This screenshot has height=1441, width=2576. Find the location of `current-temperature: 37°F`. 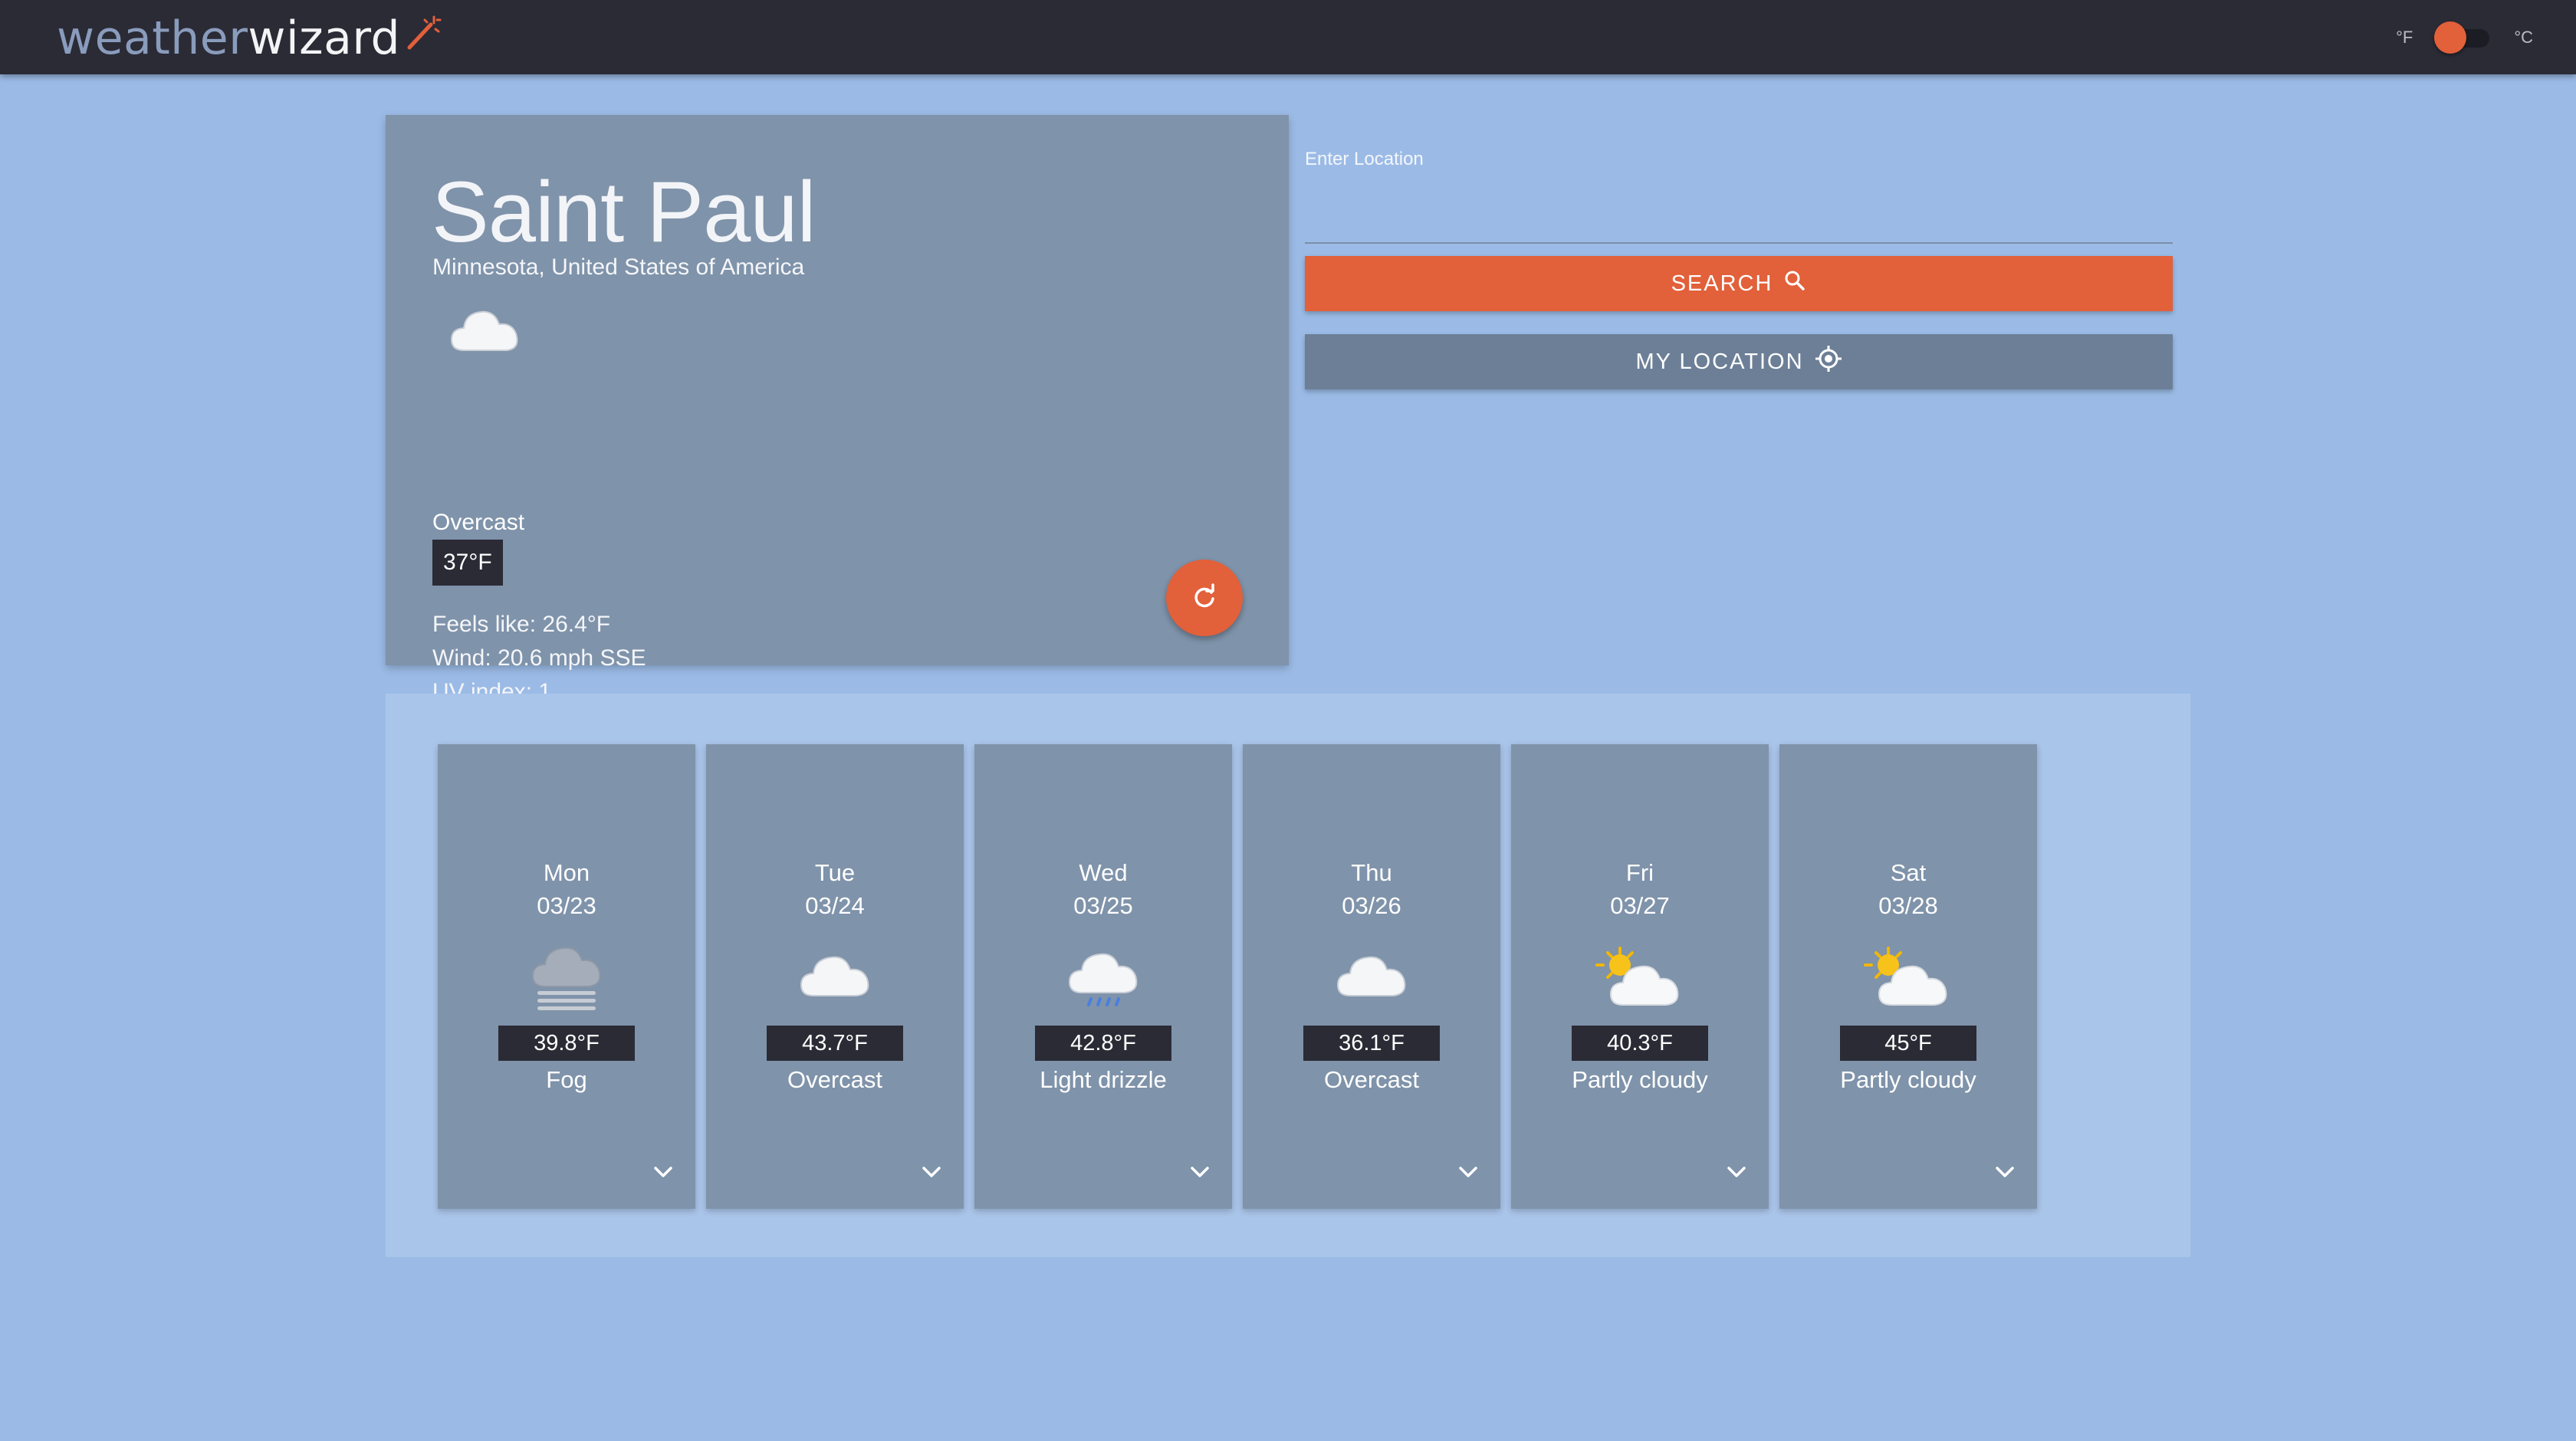

current-temperature: 37°F is located at coordinates (467, 563).